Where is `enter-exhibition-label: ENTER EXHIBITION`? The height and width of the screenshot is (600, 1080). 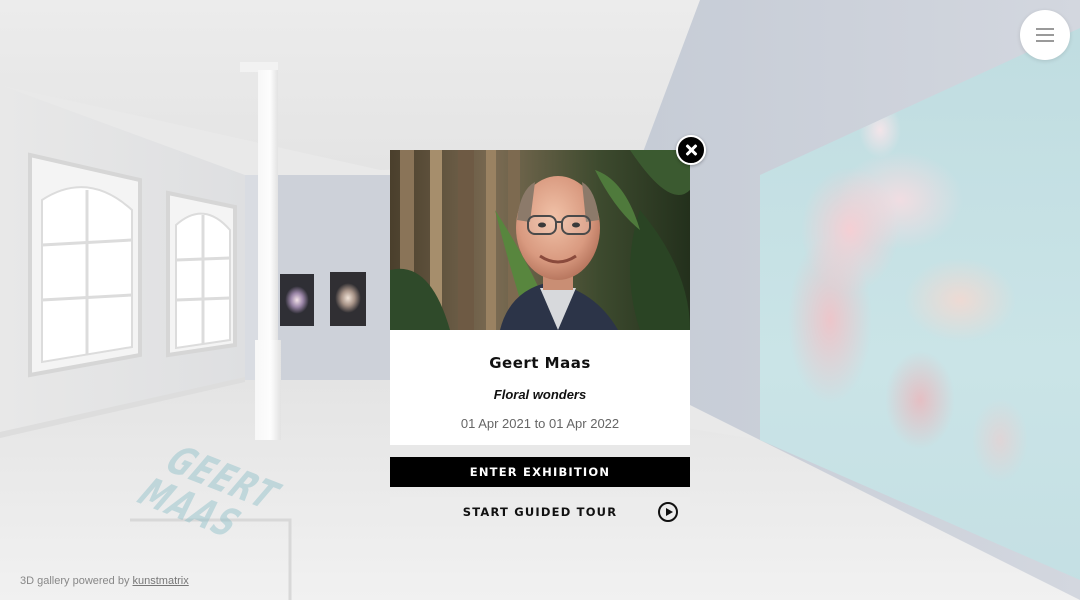
enter-exhibition-label: ENTER EXHIBITION is located at coordinates (540, 472).